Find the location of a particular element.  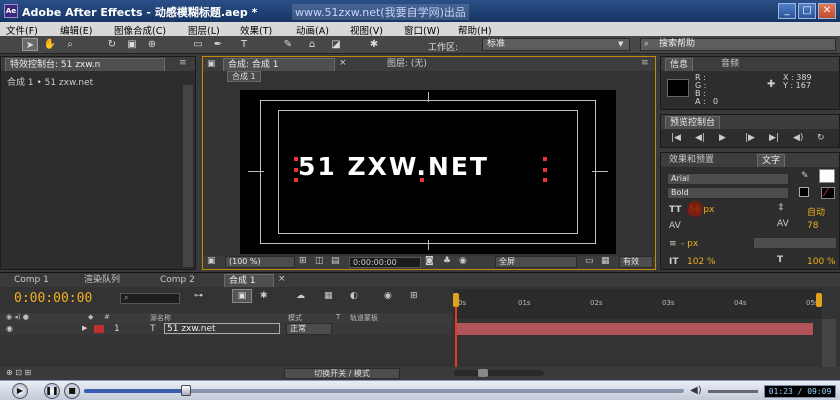

composition-text-layer: 51 ZXW.NET is located at coordinates (393, 166).